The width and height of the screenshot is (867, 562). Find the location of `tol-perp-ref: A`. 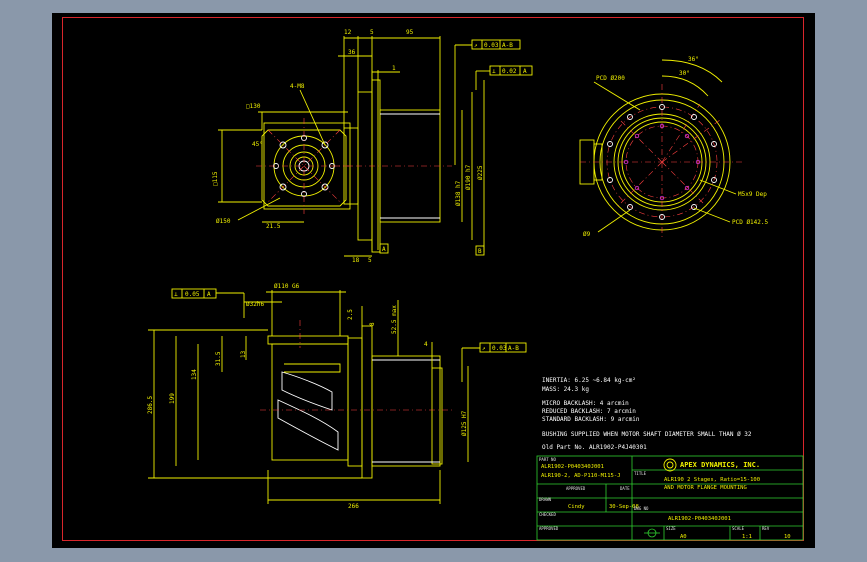

tol-perp-ref: A is located at coordinates (525, 71).